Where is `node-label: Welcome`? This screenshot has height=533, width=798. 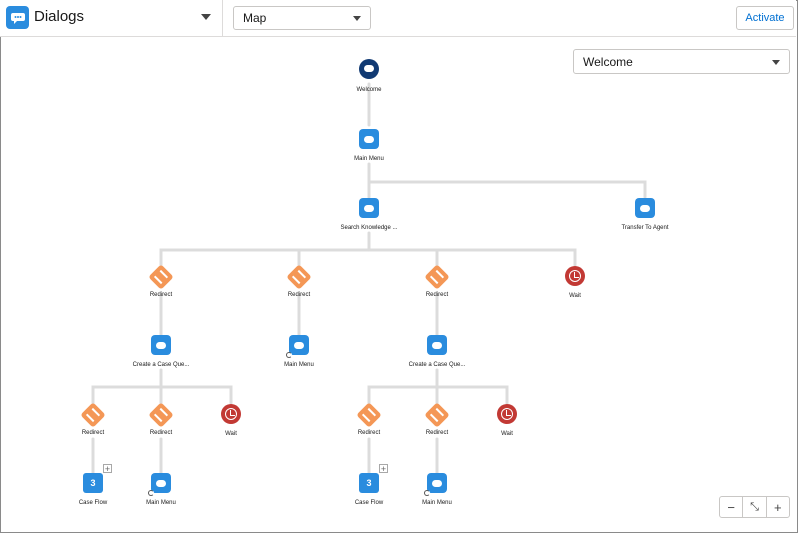
node-label: Welcome is located at coordinates (369, 90).